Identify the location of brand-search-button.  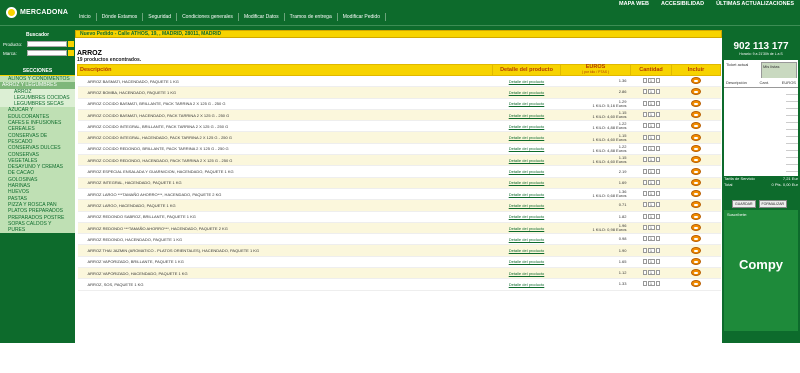
(71, 53).